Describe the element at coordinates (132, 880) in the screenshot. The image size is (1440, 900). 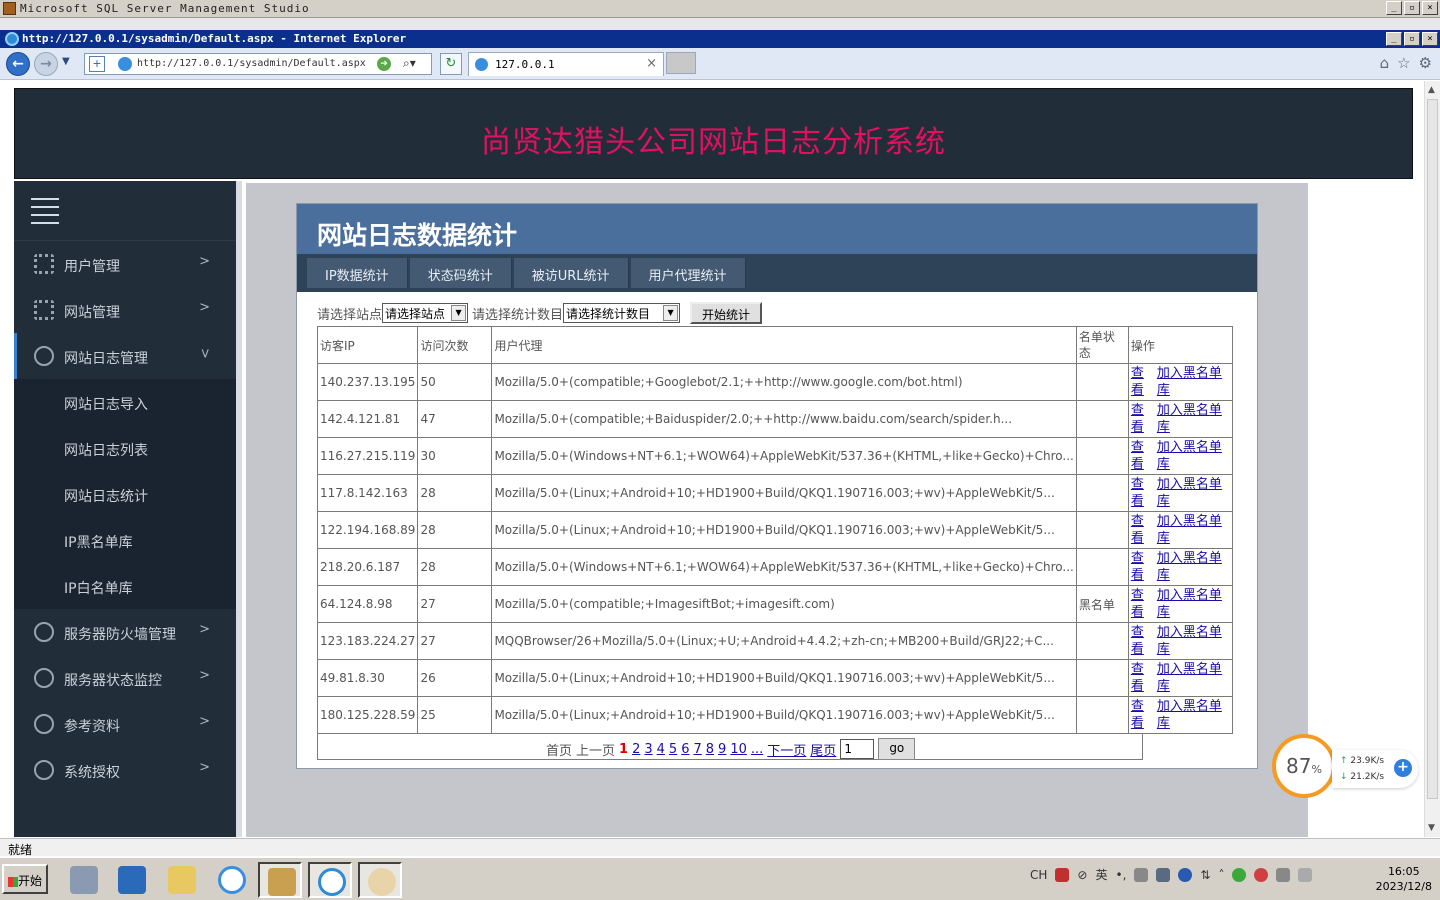
I see `taskbar-powershell` at that location.